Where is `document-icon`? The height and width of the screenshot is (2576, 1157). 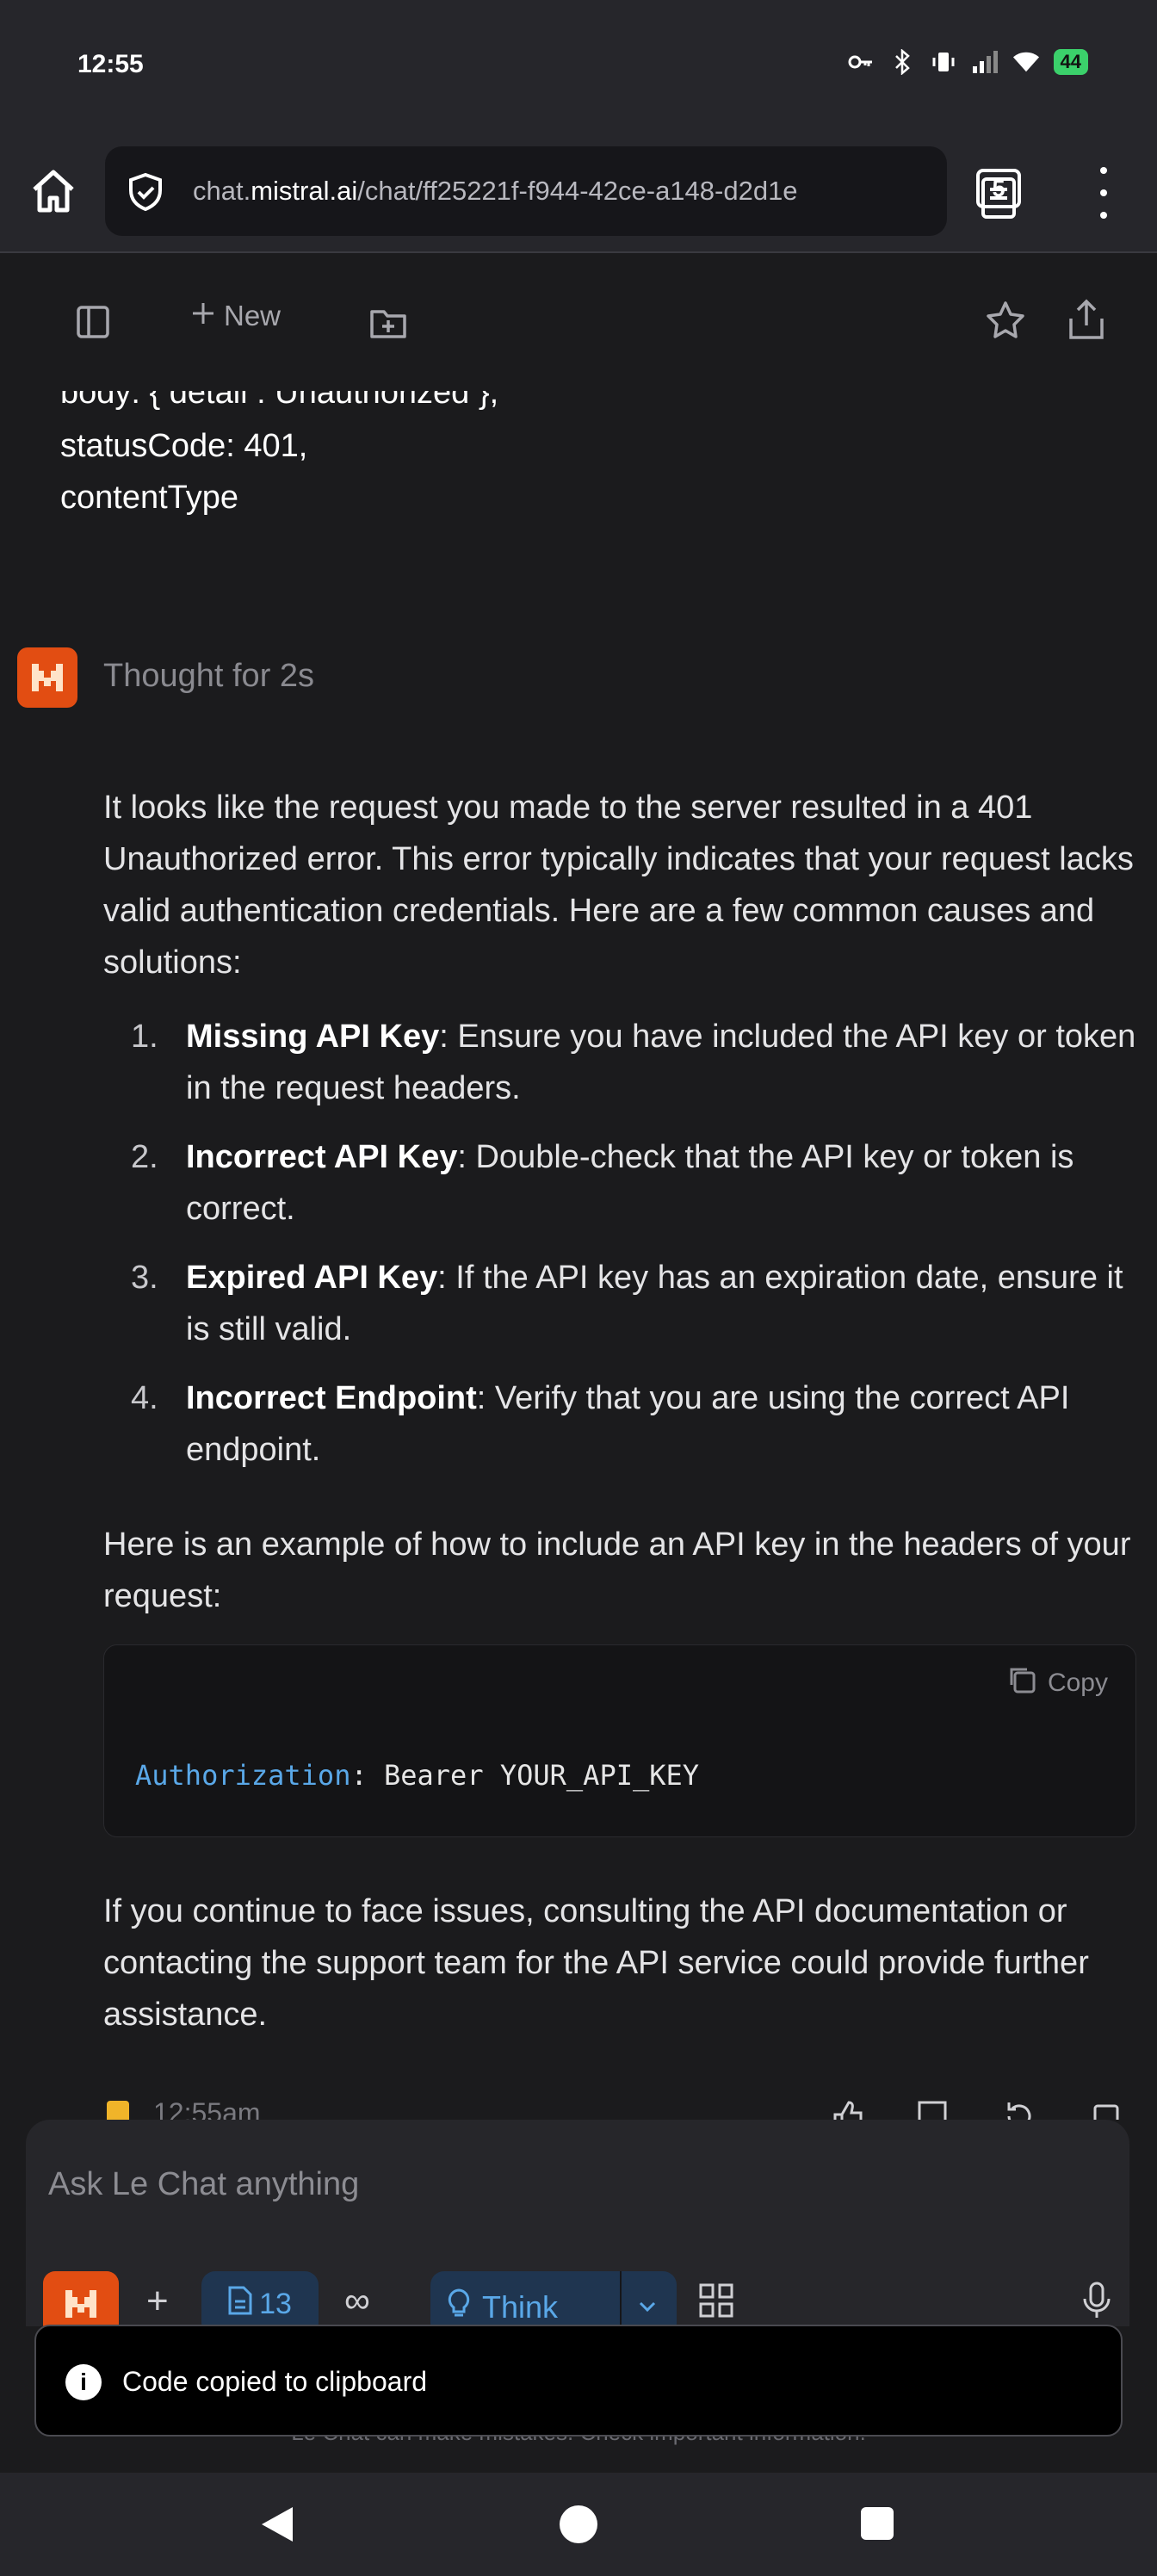 document-icon is located at coordinates (240, 2304).